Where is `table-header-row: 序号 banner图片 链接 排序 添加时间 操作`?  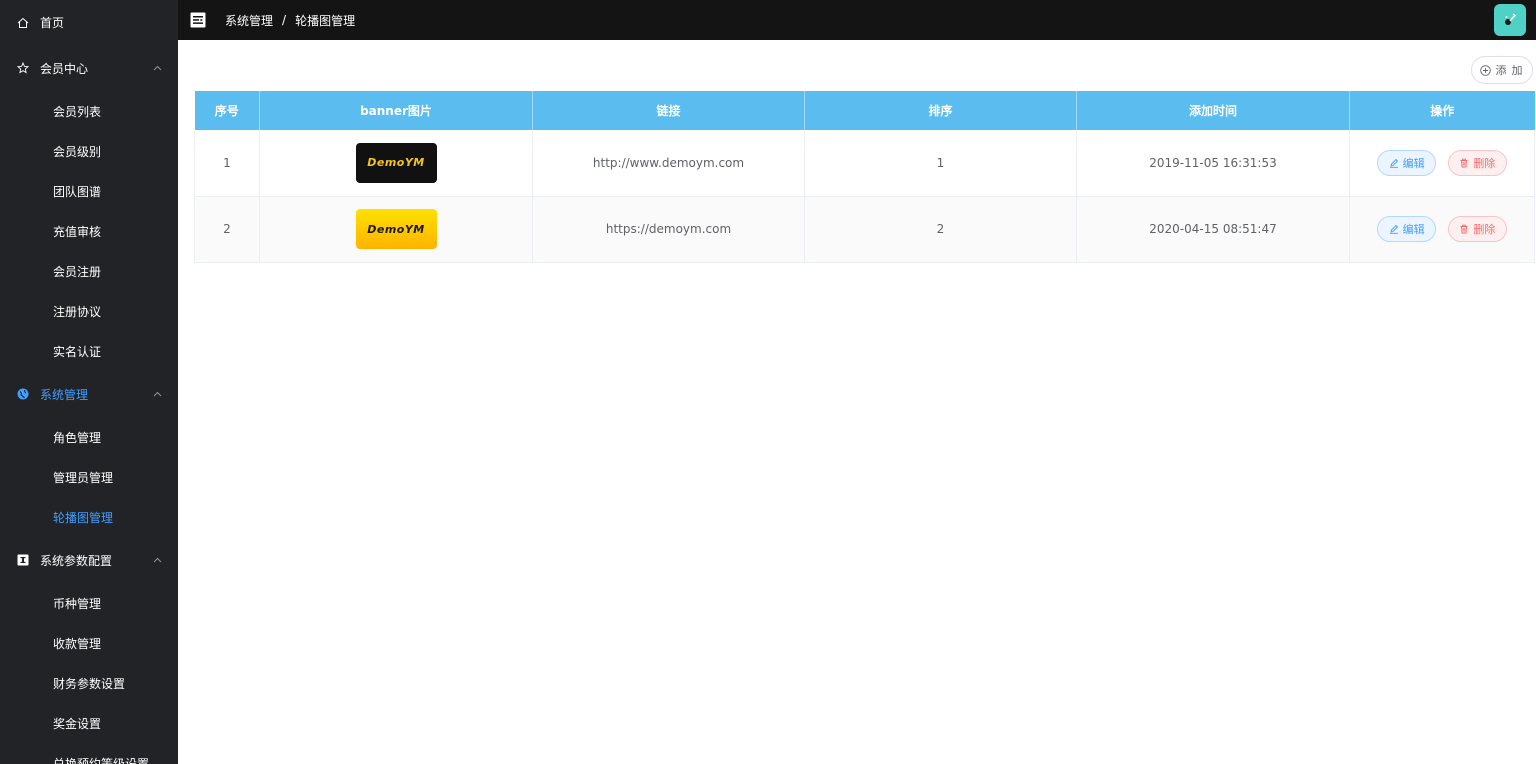
table-header-row: 序号 banner图片 链接 排序 添加时间 操作 is located at coordinates (864, 110).